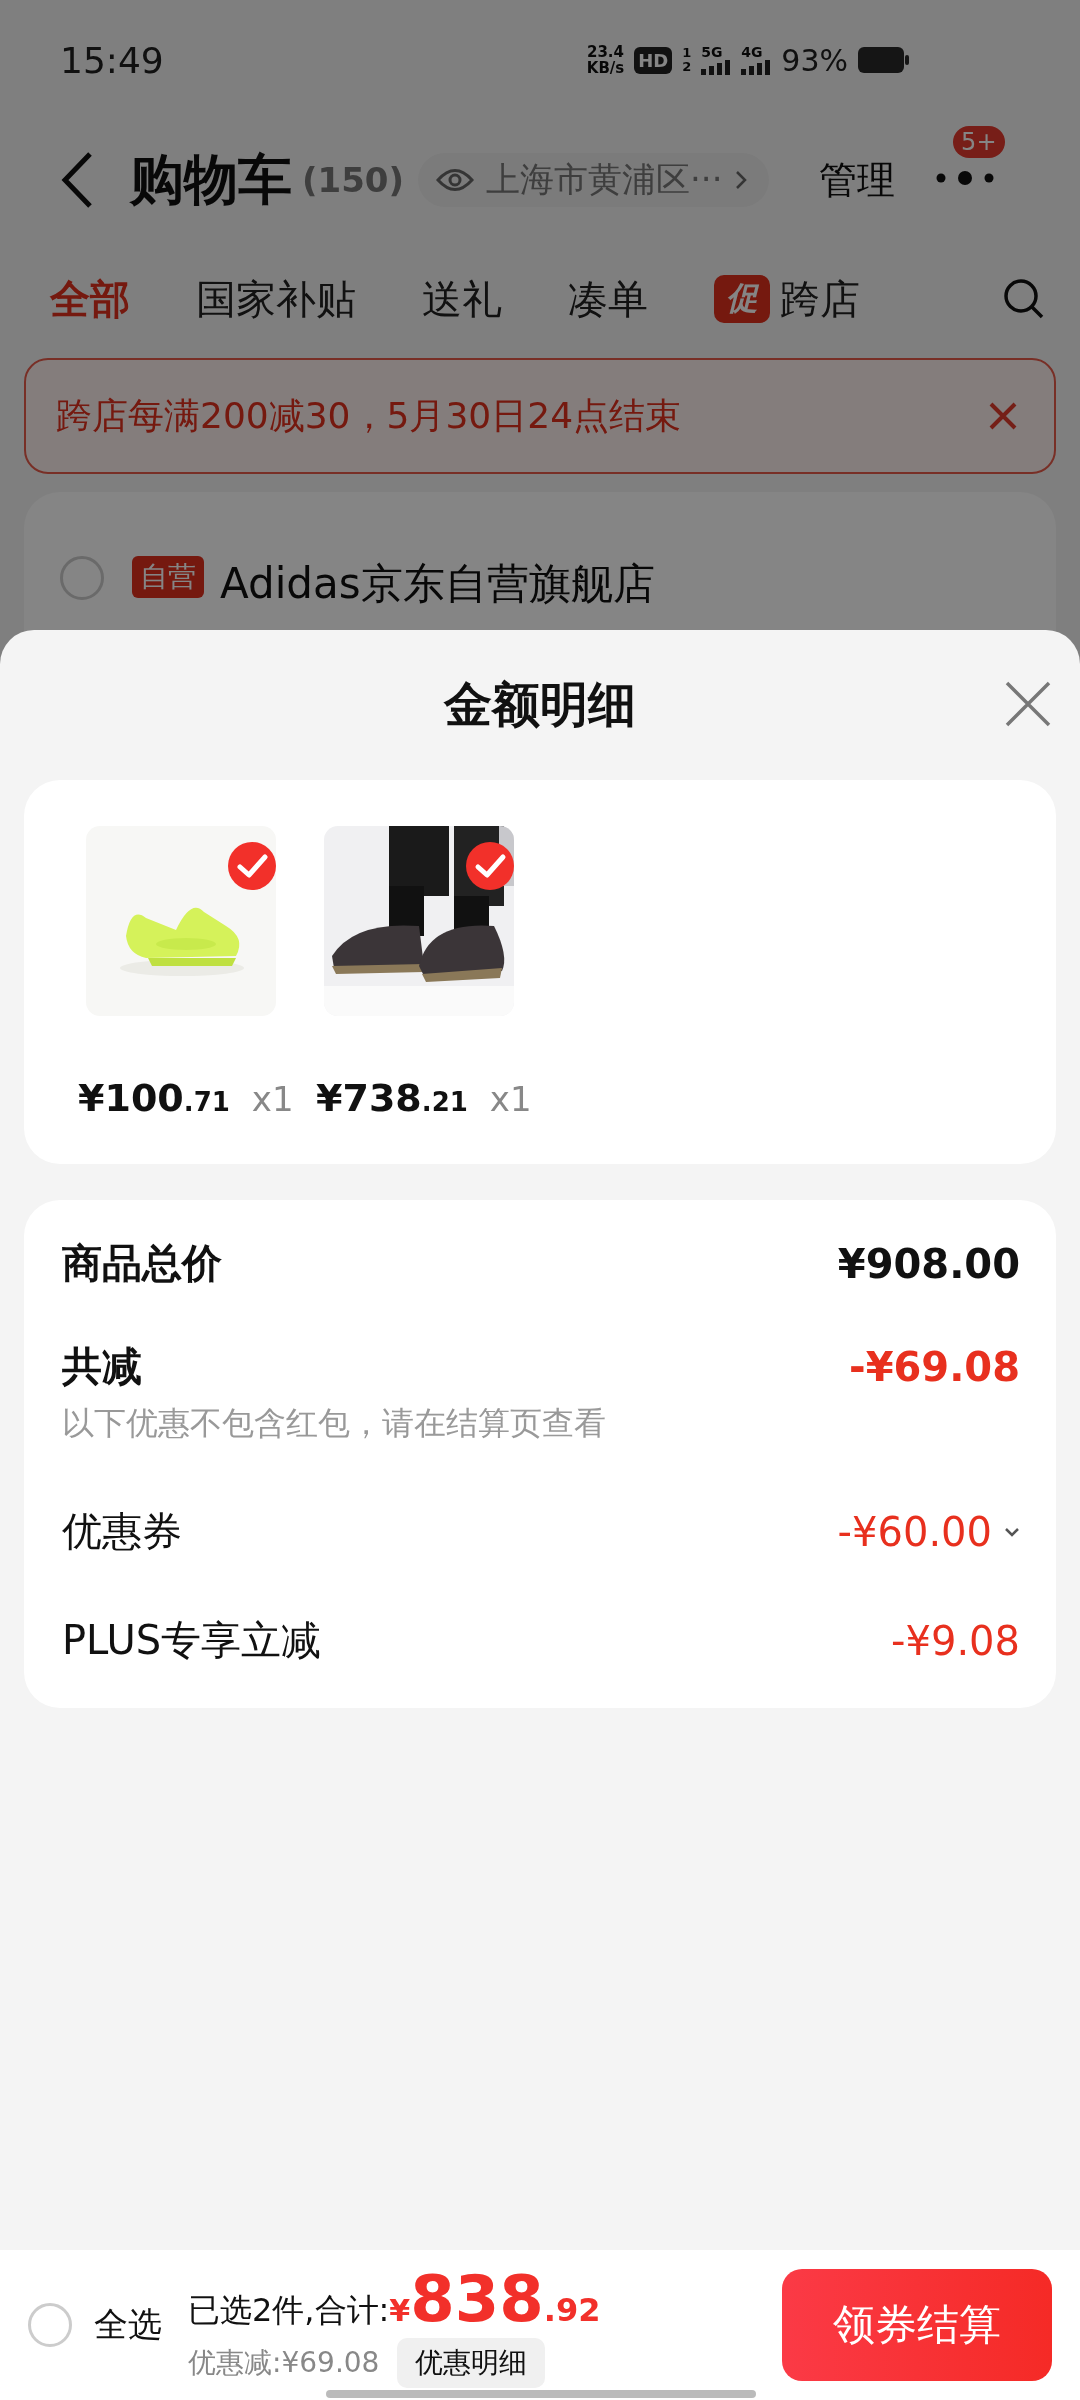 This screenshot has height=2400, width=1080. I want to click on cart-count: (150), so click(353, 180).